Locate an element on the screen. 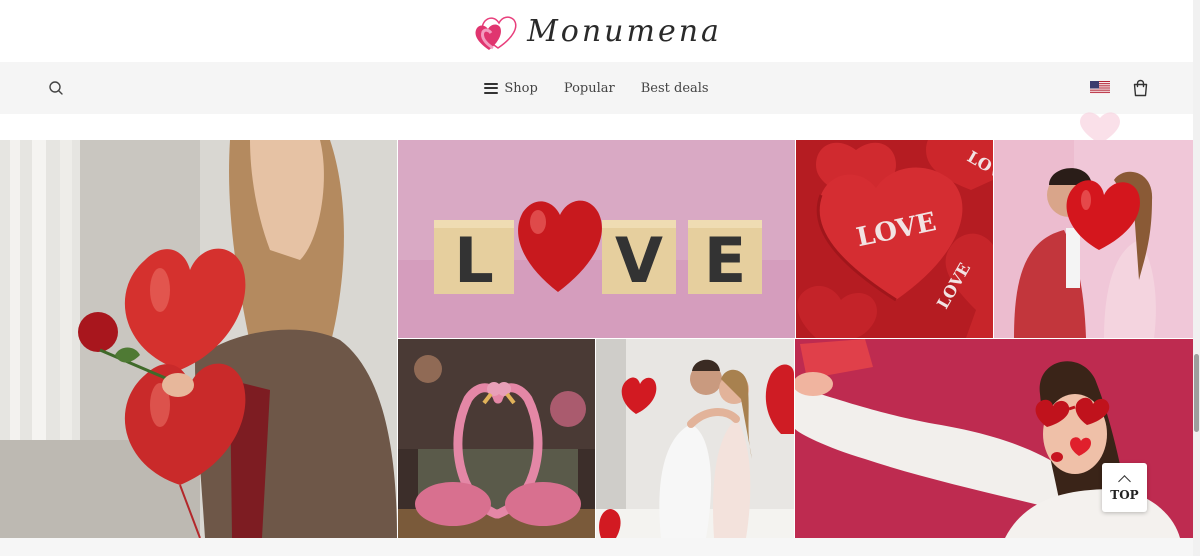 This screenshot has width=1200, height=556. nav-item-popular: Popular is located at coordinates (589, 88).